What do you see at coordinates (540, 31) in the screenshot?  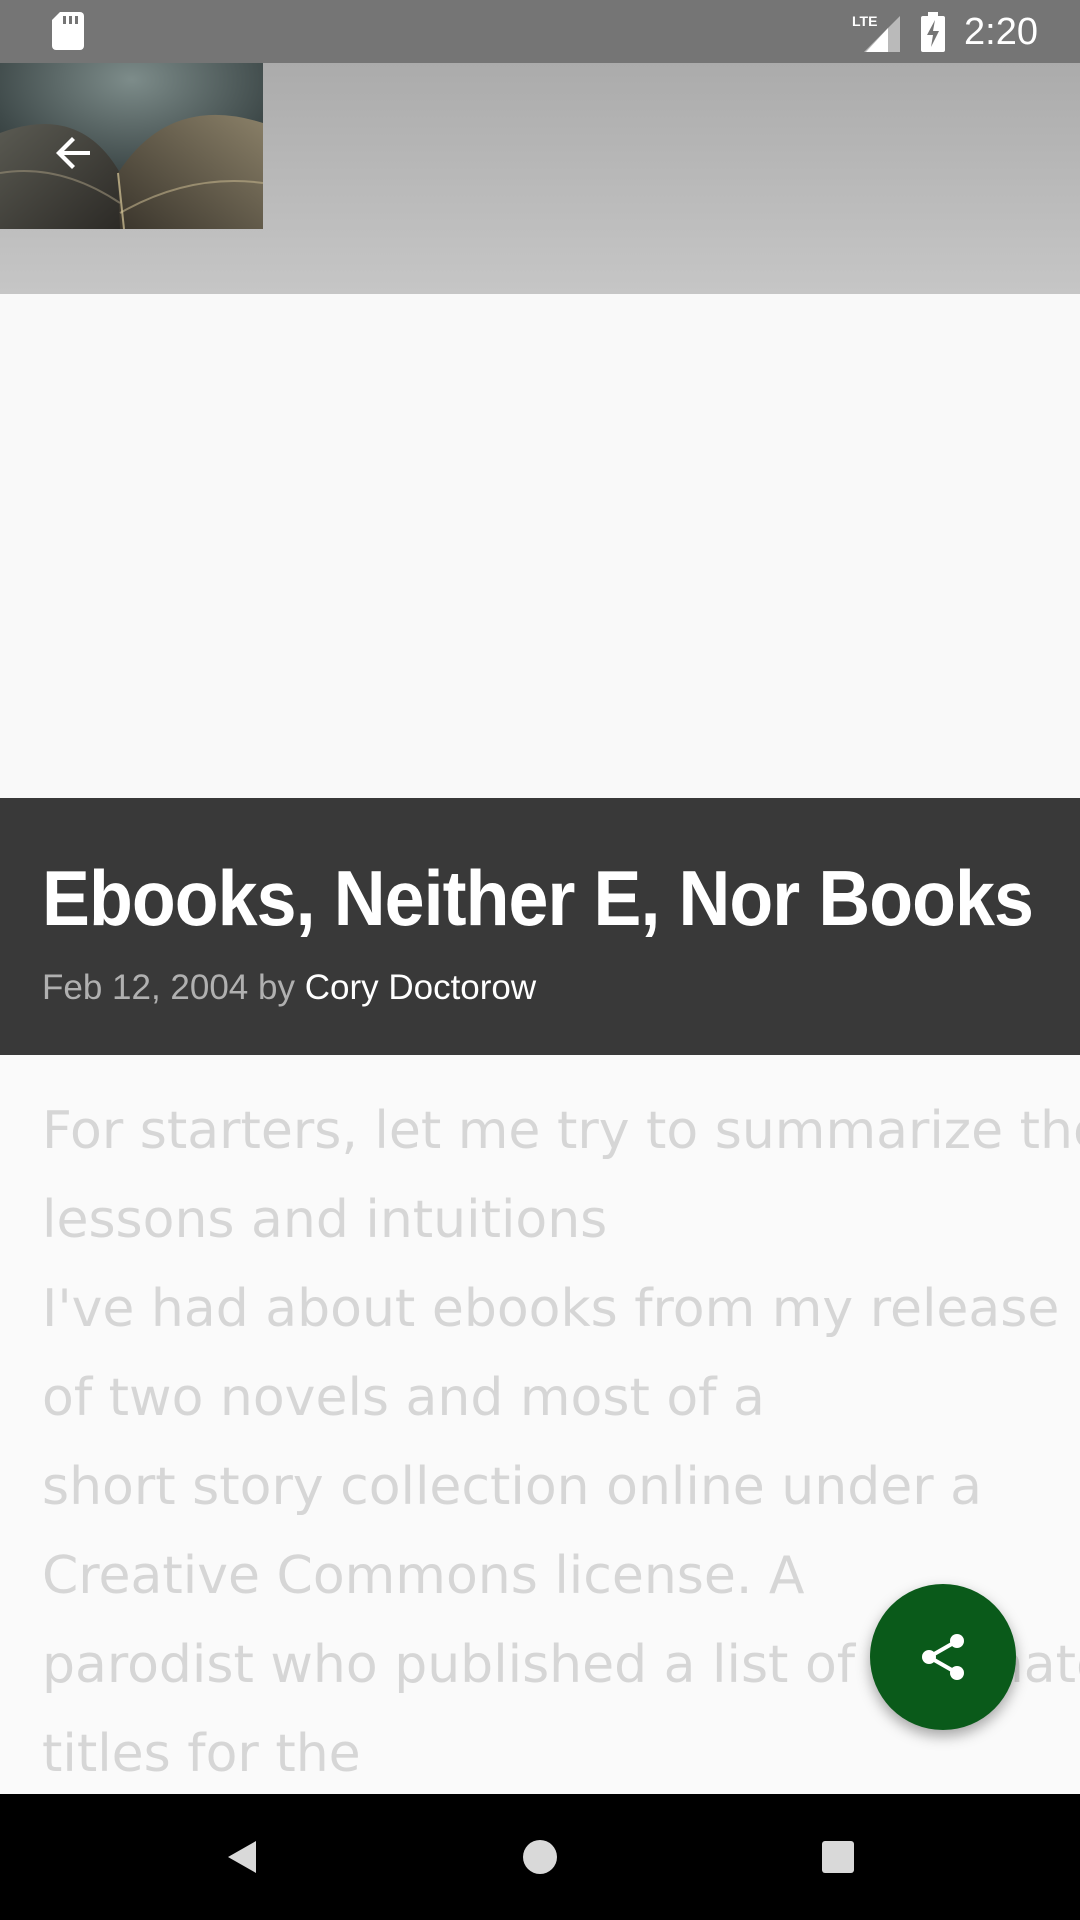 I see `status-bar: LTE 2:20` at bounding box center [540, 31].